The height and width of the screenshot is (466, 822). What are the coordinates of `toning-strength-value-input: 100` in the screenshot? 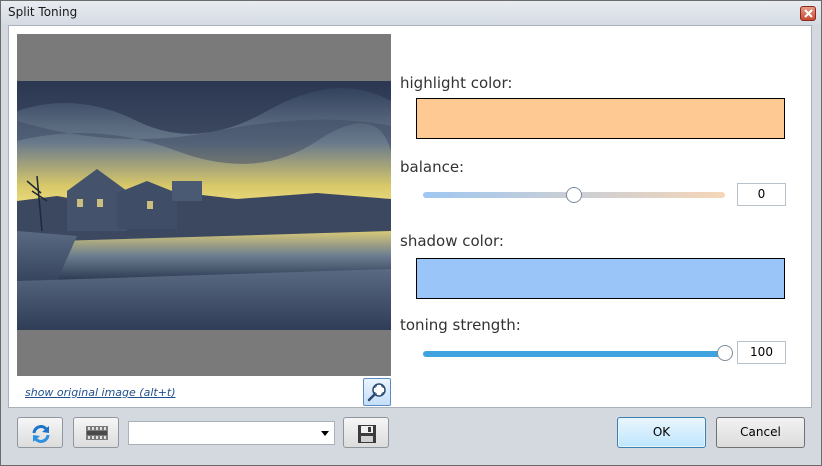 It's located at (761, 352).